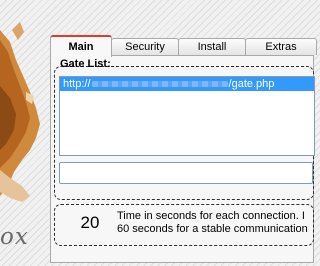  I want to click on gate-url-suffix: /gate.php, so click(251, 84).